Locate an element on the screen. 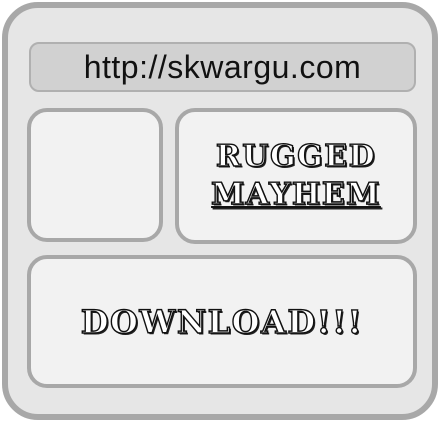  download-label: DOWNLOAD!!! is located at coordinates (222, 321).